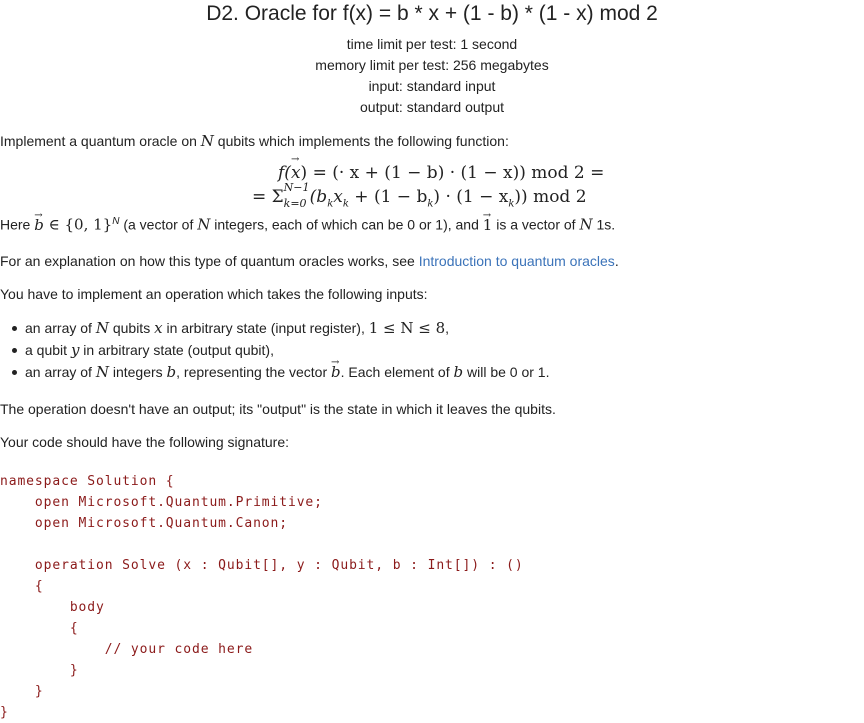 Image resolution: width=864 pixels, height=723 pixels. What do you see at coordinates (295, 203) in the screenshot?
I see `eq-sub: k=0` at bounding box center [295, 203].